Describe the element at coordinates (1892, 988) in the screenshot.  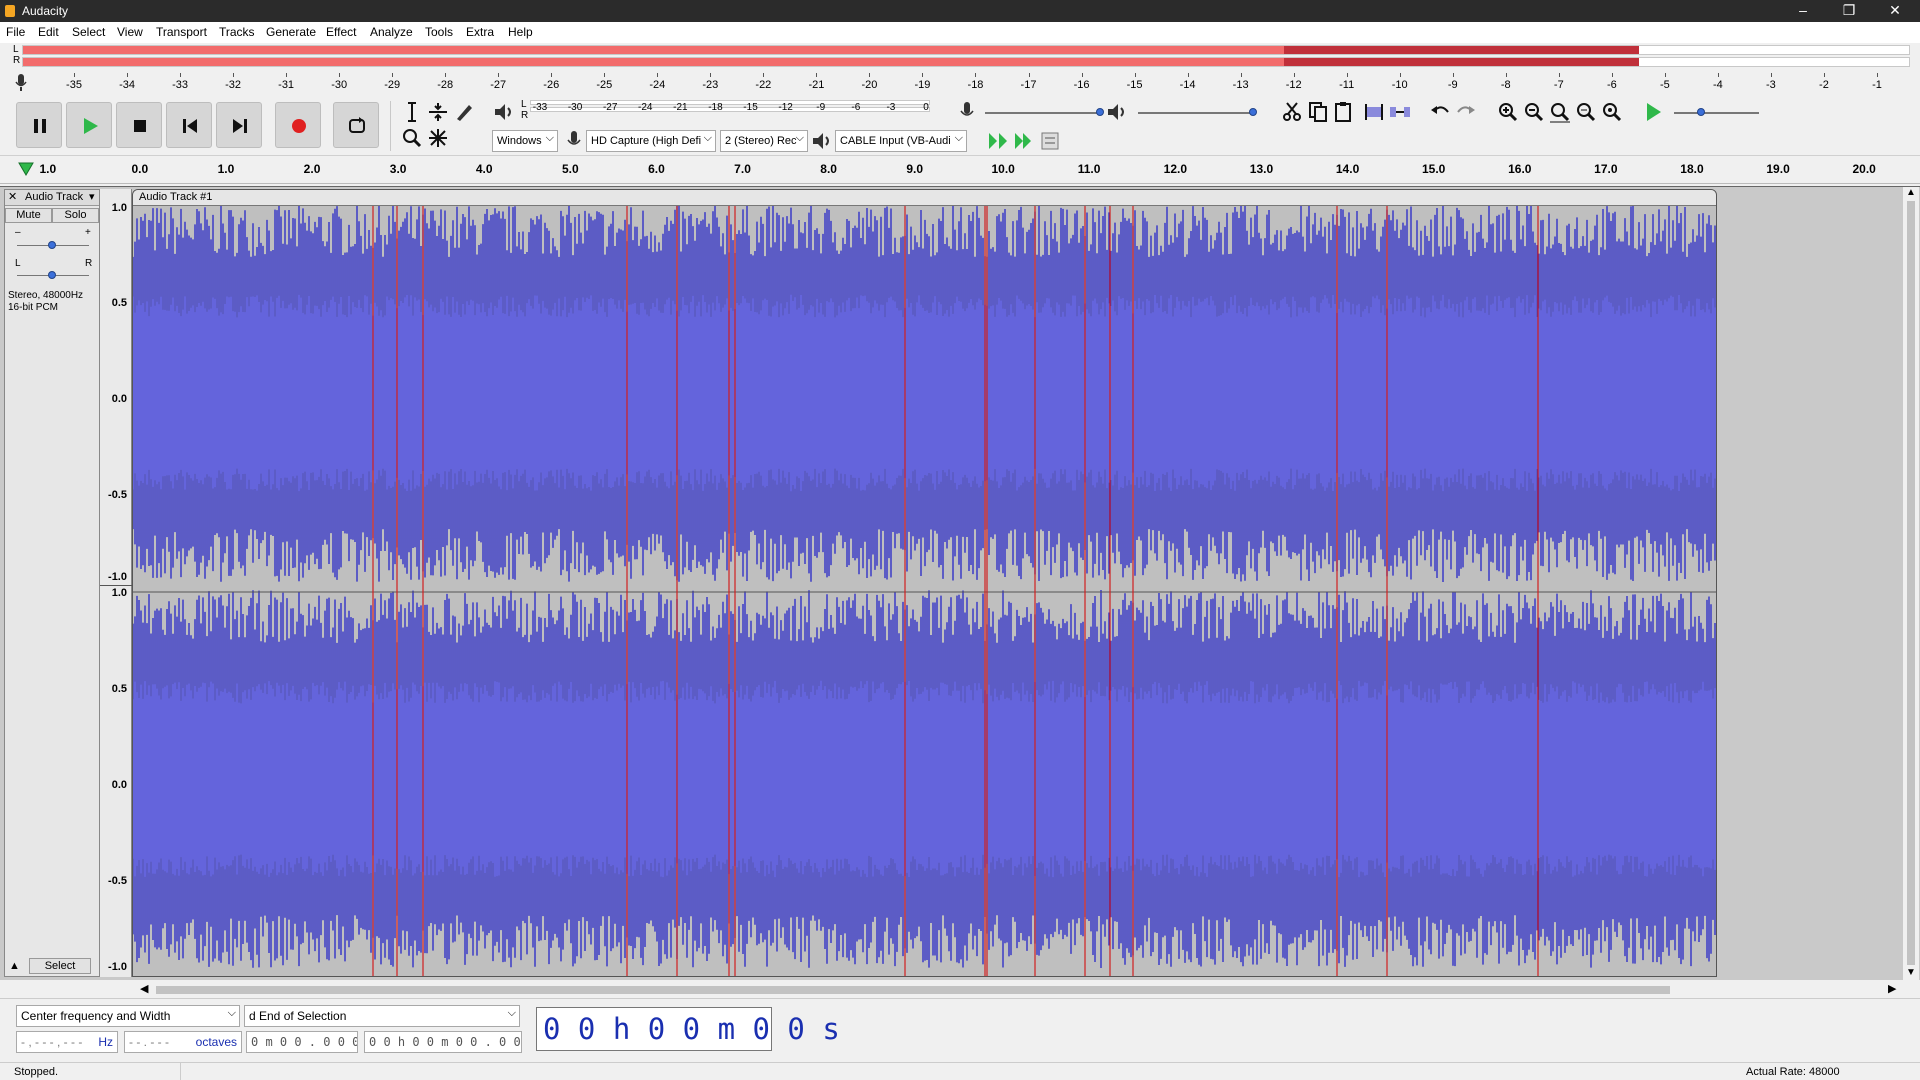
I see `scroll-right-icon: ▶` at that location.